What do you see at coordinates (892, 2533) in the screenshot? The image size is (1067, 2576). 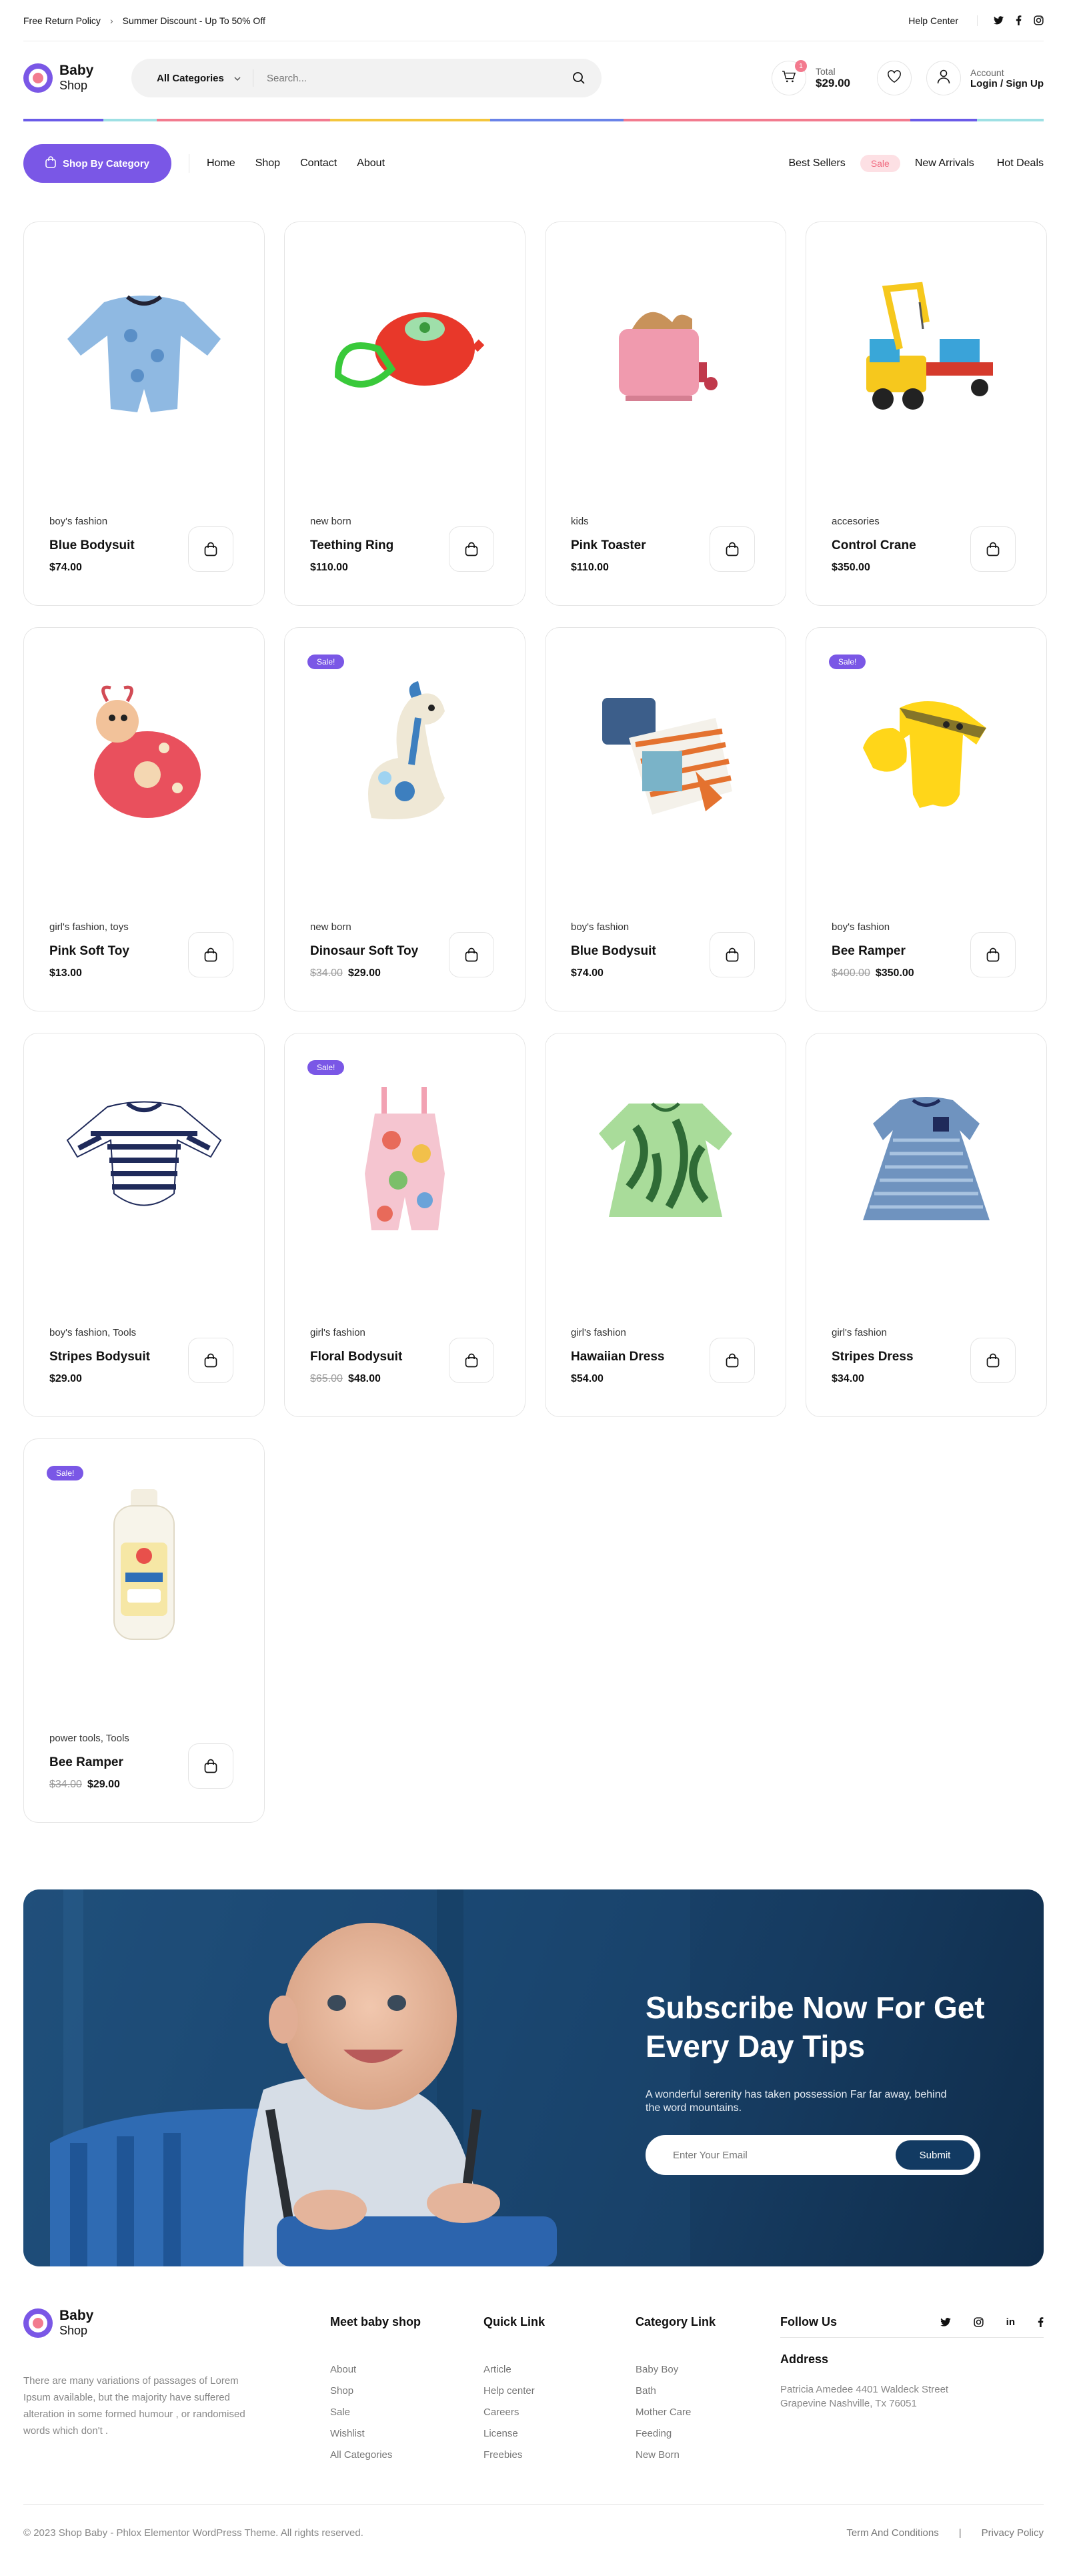 I see `terms-link: Term And Conditions` at bounding box center [892, 2533].